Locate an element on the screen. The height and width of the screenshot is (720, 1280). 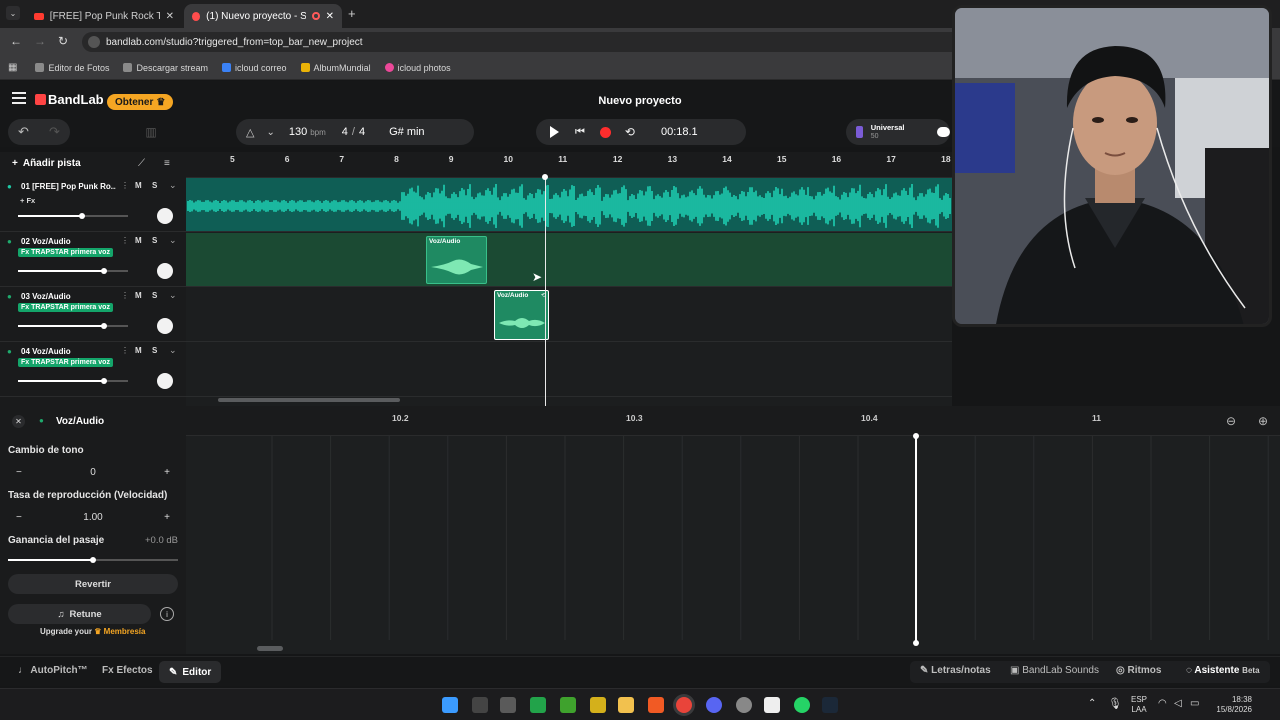
loop-icon: ⟲ is located at coordinates (630, 132).